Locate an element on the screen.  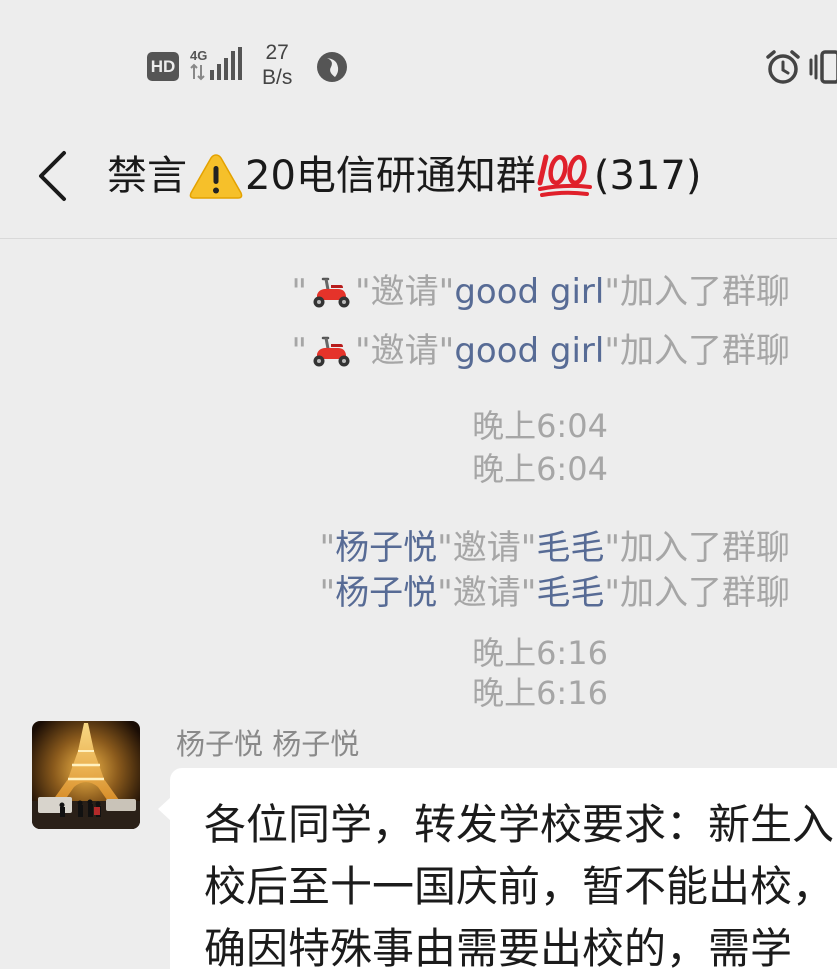
network-speed: 27 B/s is located at coordinates (277, 65).